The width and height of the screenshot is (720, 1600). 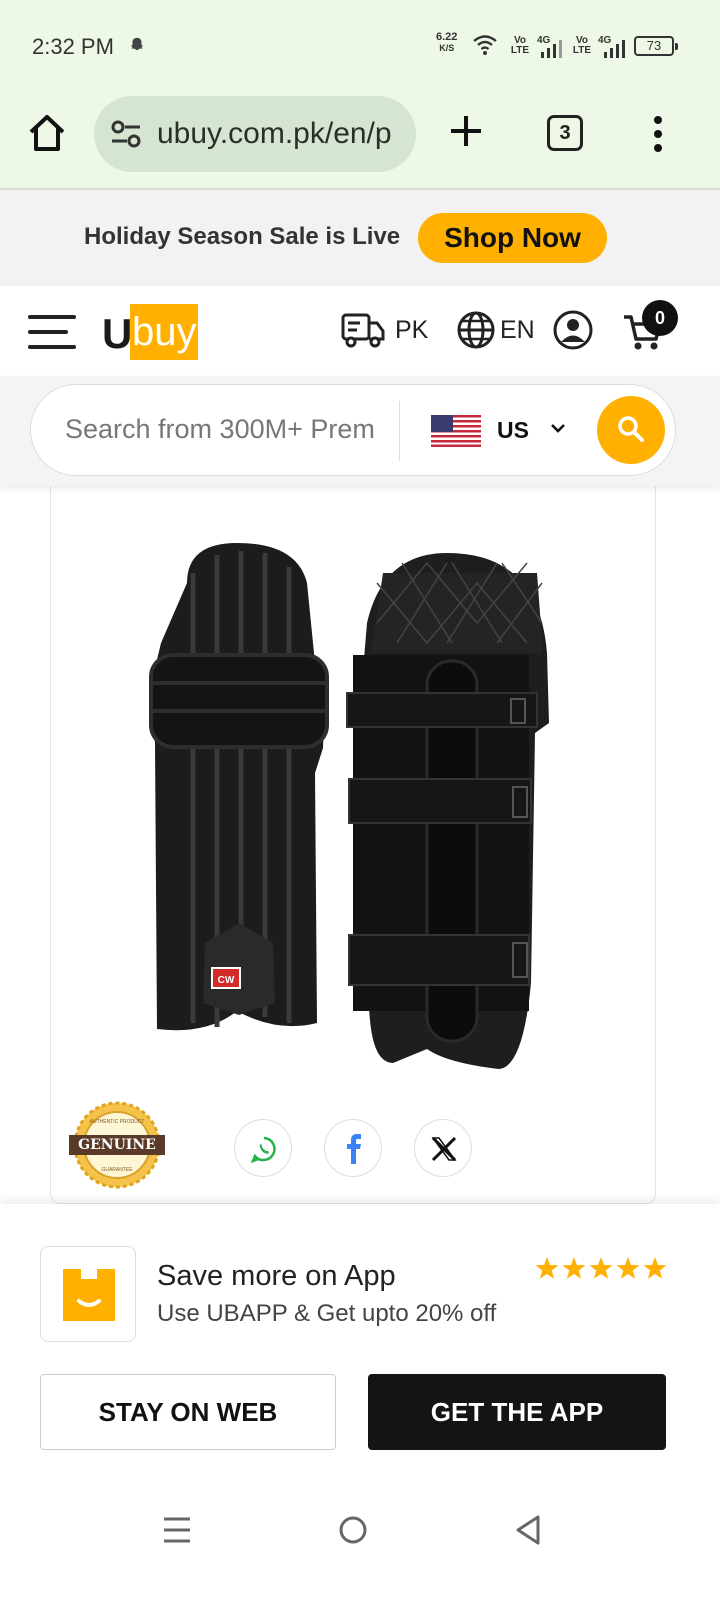 I want to click on shipping-truck-icon, so click(x=363, y=330).